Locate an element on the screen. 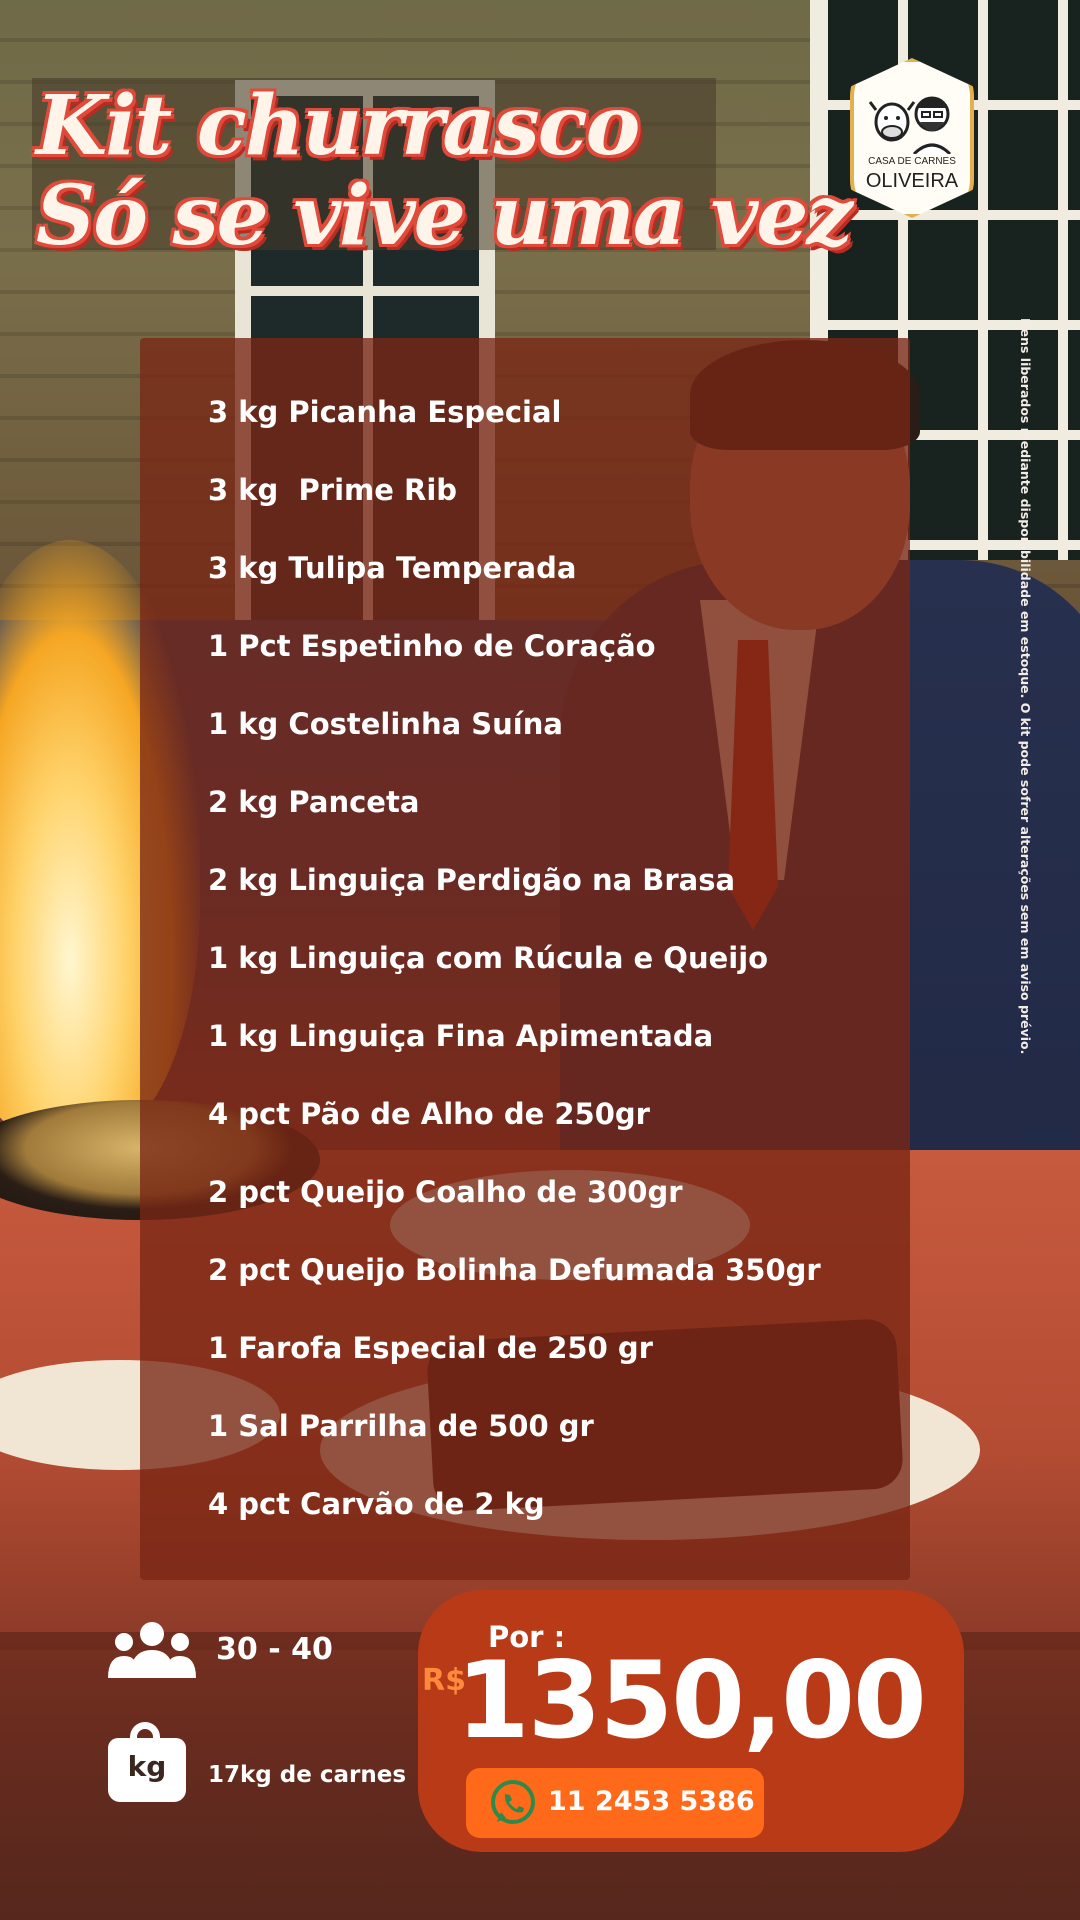 This screenshot has width=1080, height=1920. list-item: 2 kg Panceta is located at coordinates (314, 802).